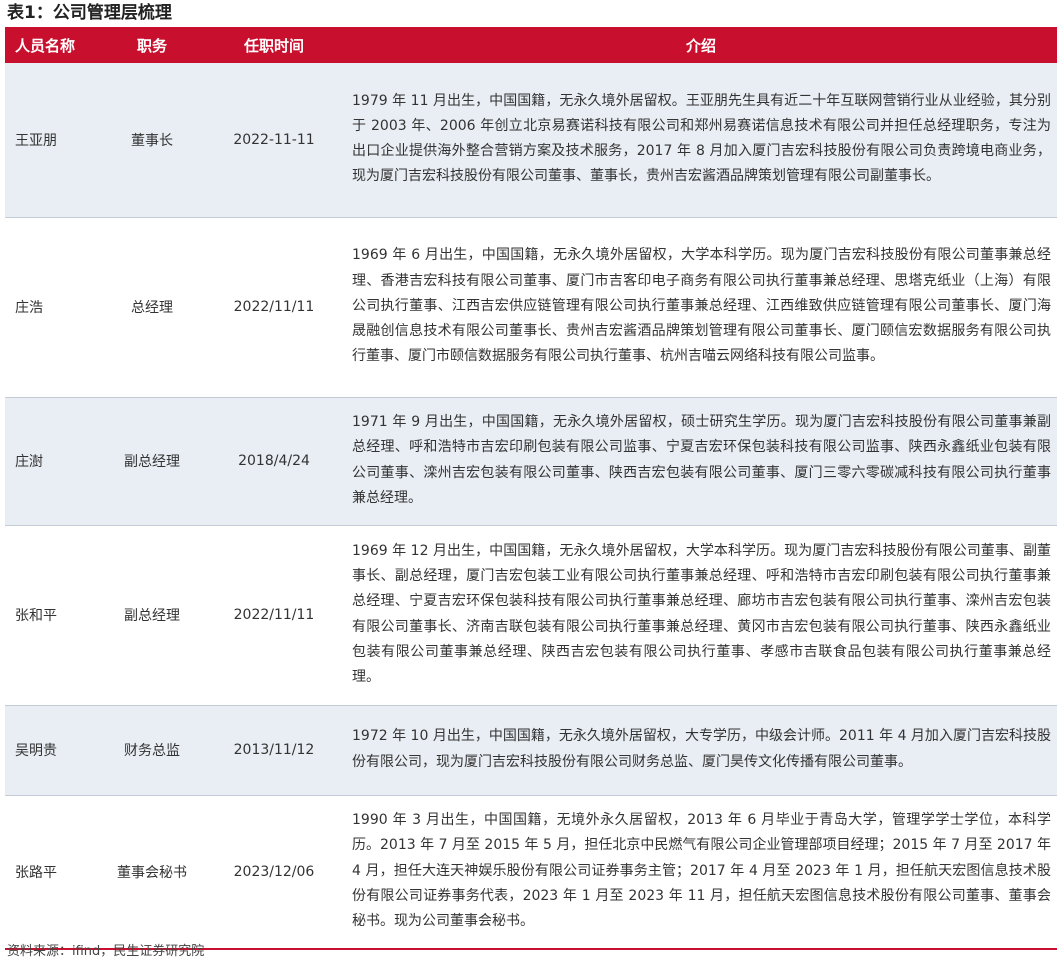  Describe the element at coordinates (53, 872) in the screenshot. I see `cell-name: 张路平` at that location.